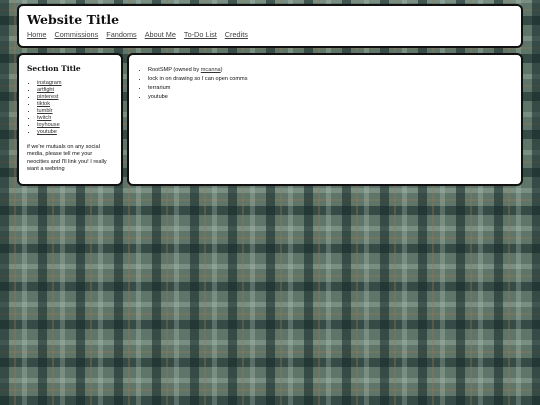 The height and width of the screenshot is (405, 540). What do you see at coordinates (43, 104) in the screenshot?
I see `social-link-tiktok: tiktok` at bounding box center [43, 104].